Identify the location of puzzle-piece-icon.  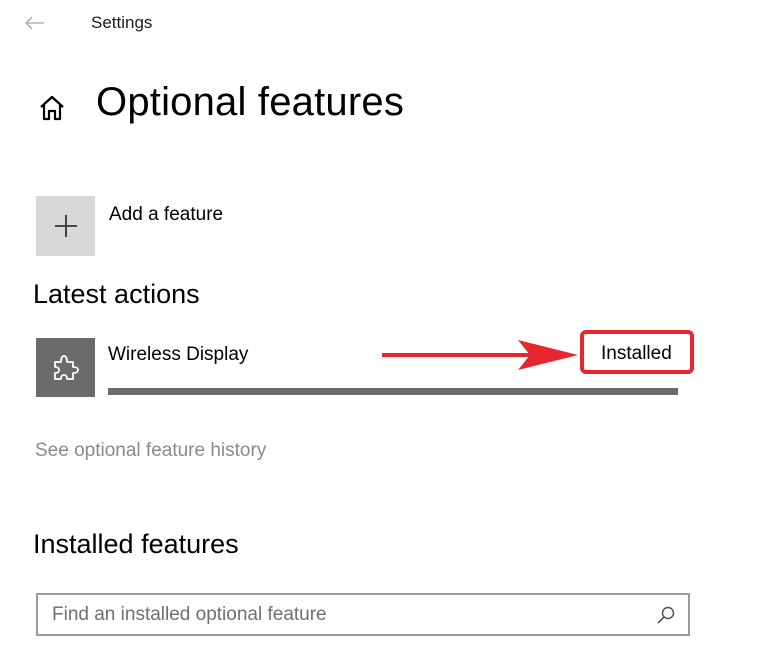
(66, 367).